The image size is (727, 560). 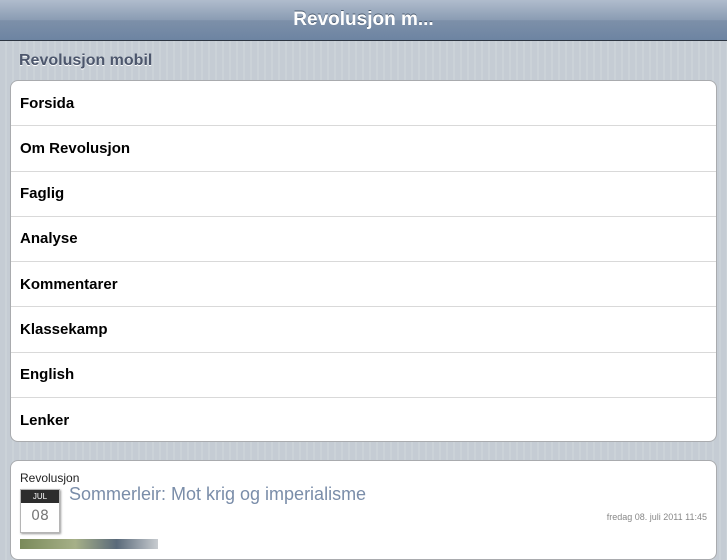 I want to click on menu-item-forsida: Forsida, so click(x=363, y=104).